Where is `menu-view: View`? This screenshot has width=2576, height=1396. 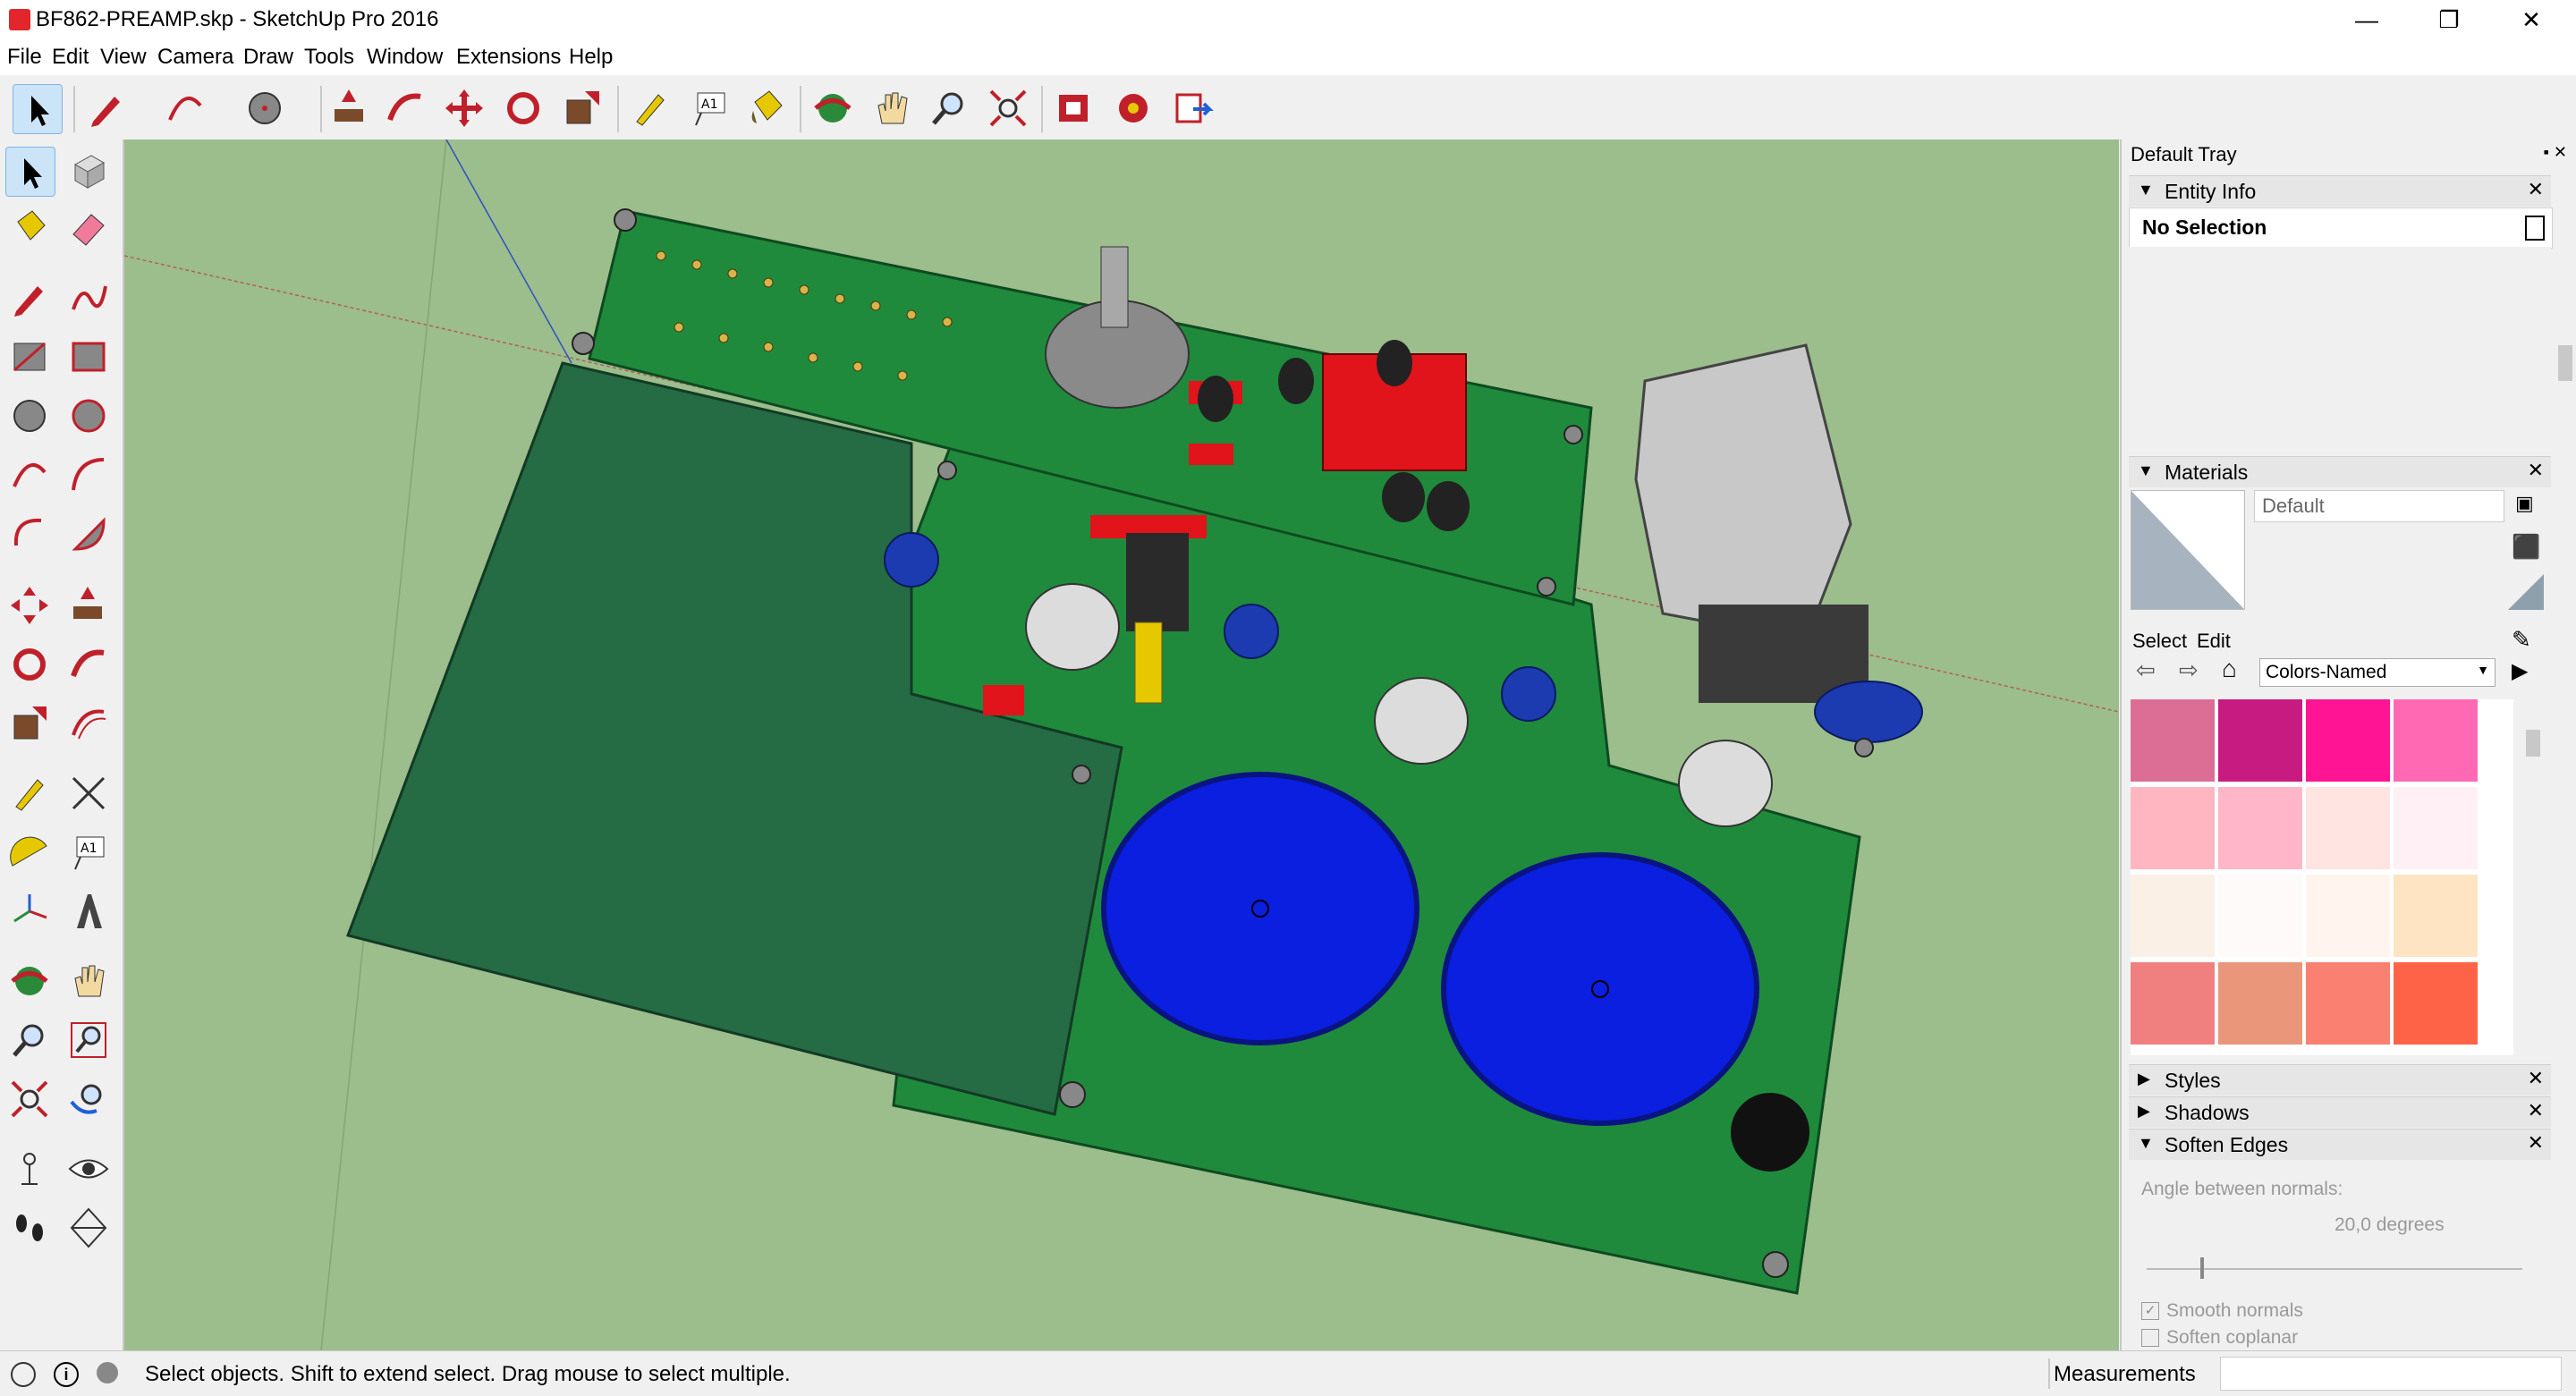
menu-view: View is located at coordinates (123, 58).